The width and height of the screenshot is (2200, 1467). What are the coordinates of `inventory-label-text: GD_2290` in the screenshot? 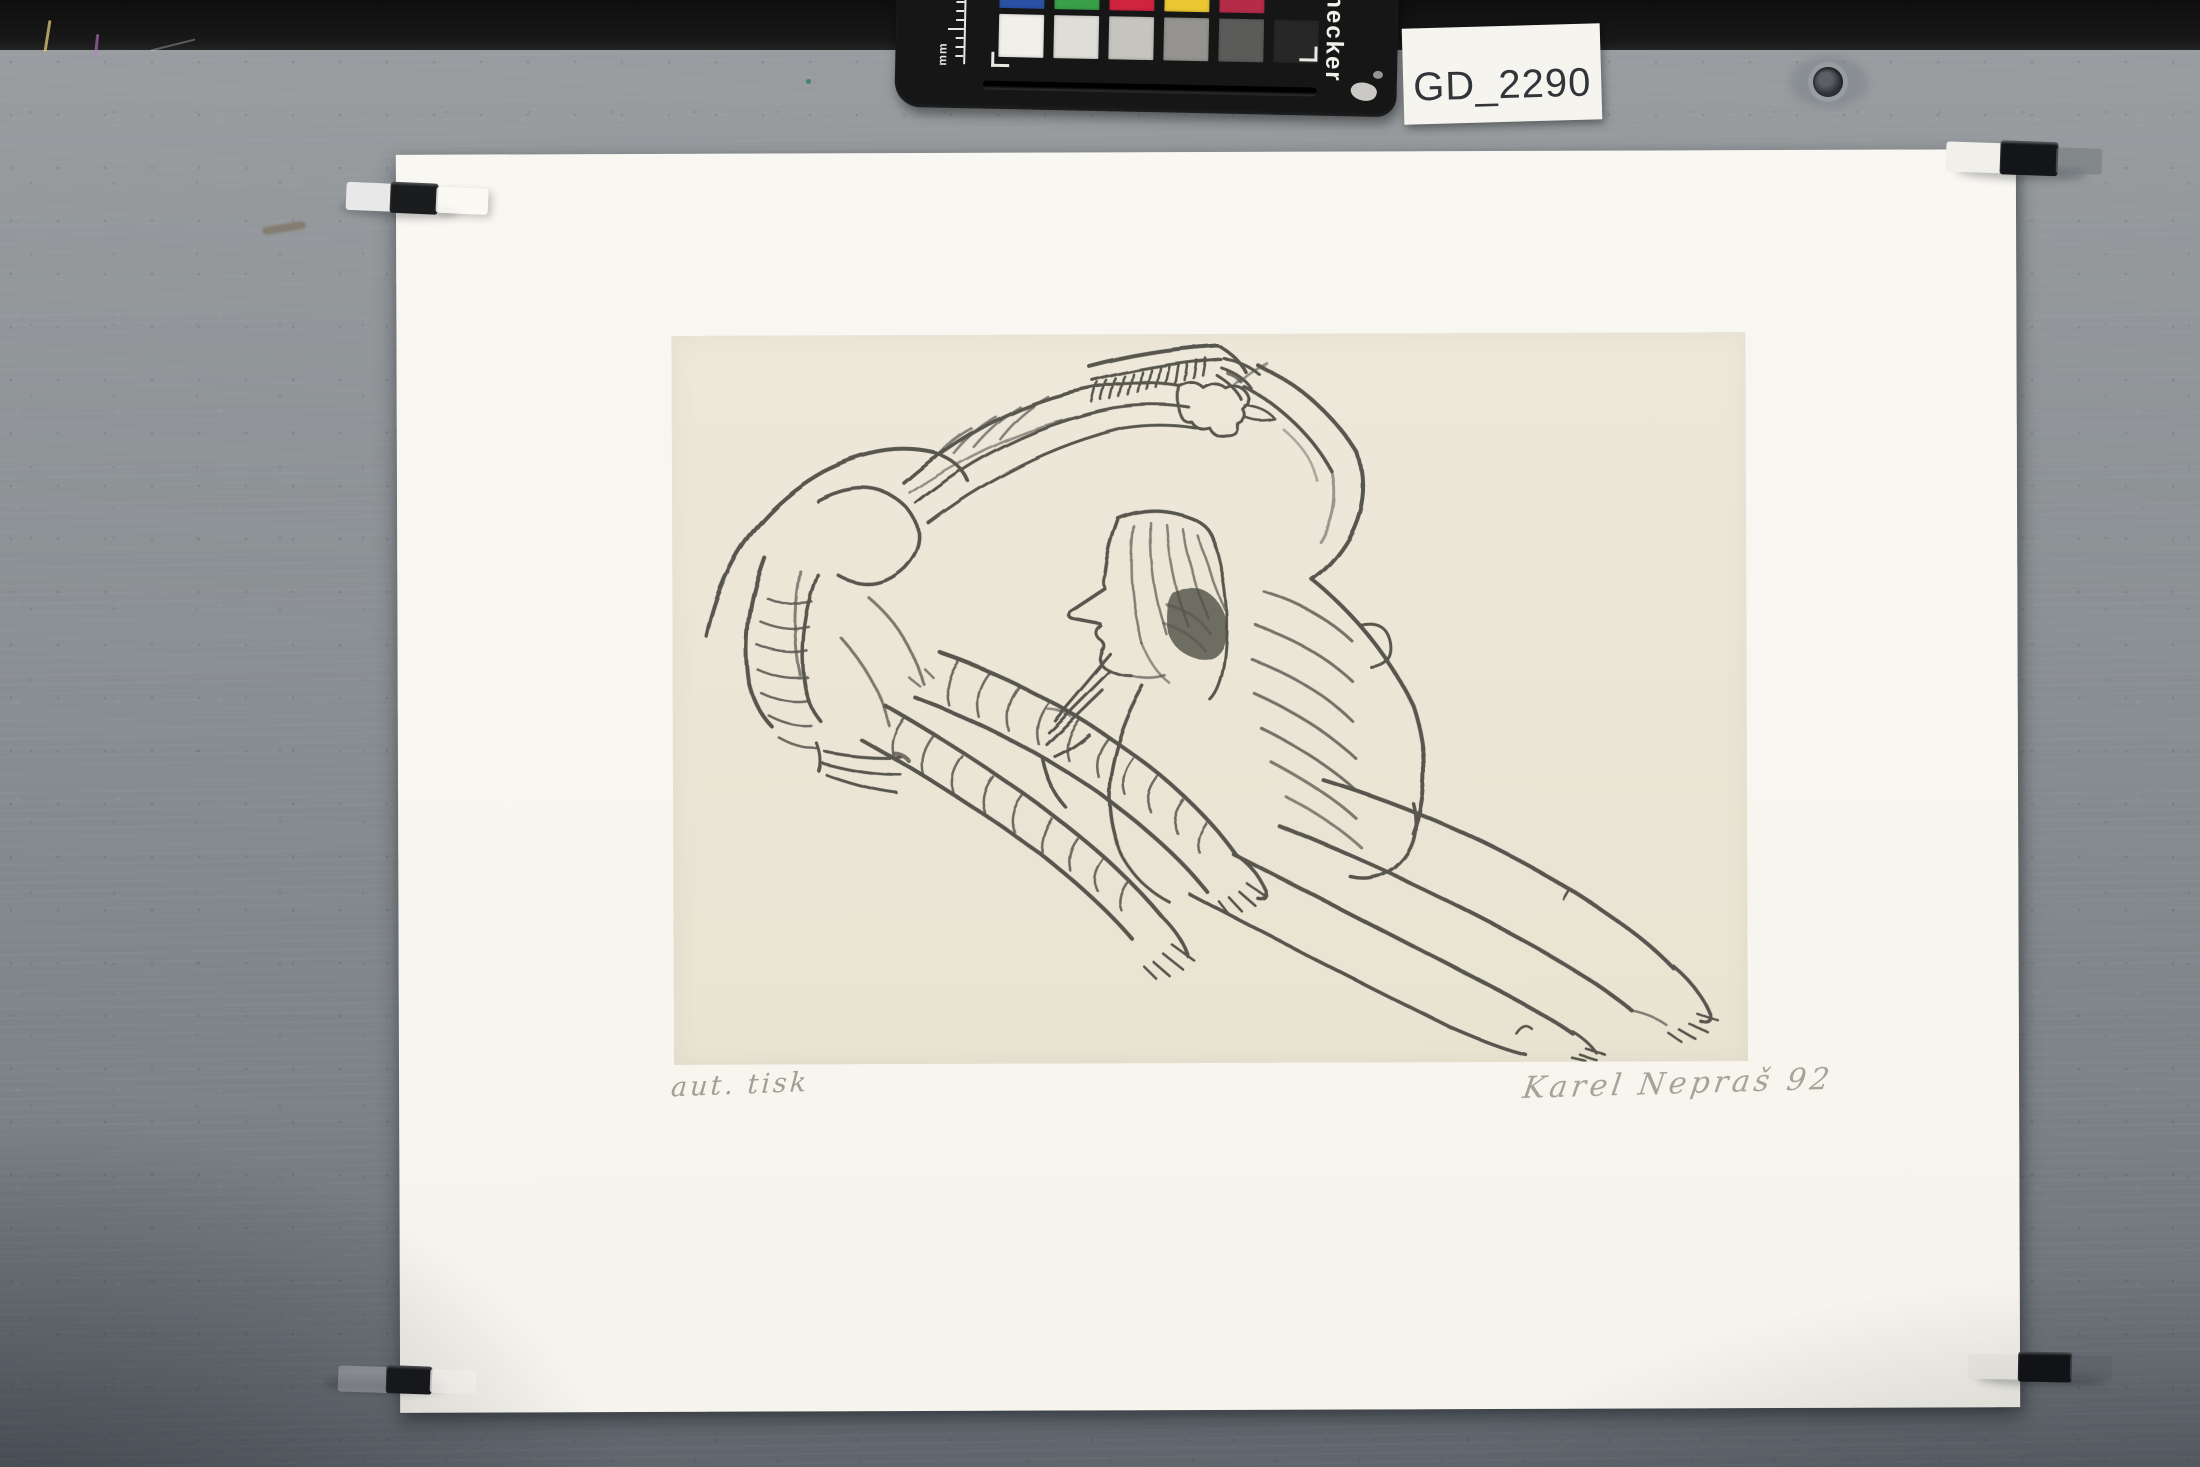 It's located at (1502, 85).